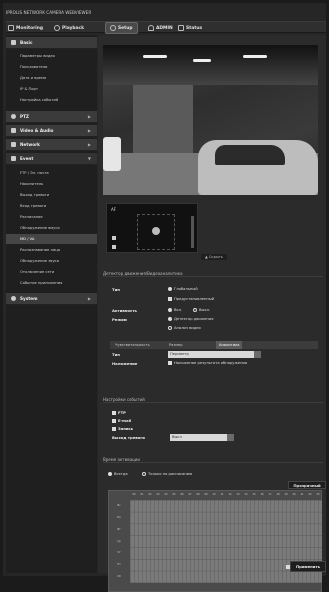 This screenshot has height=592, width=329. Describe the element at coordinates (121, 474) in the screenshot. I see `schedule-always-label: Всегда` at that location.